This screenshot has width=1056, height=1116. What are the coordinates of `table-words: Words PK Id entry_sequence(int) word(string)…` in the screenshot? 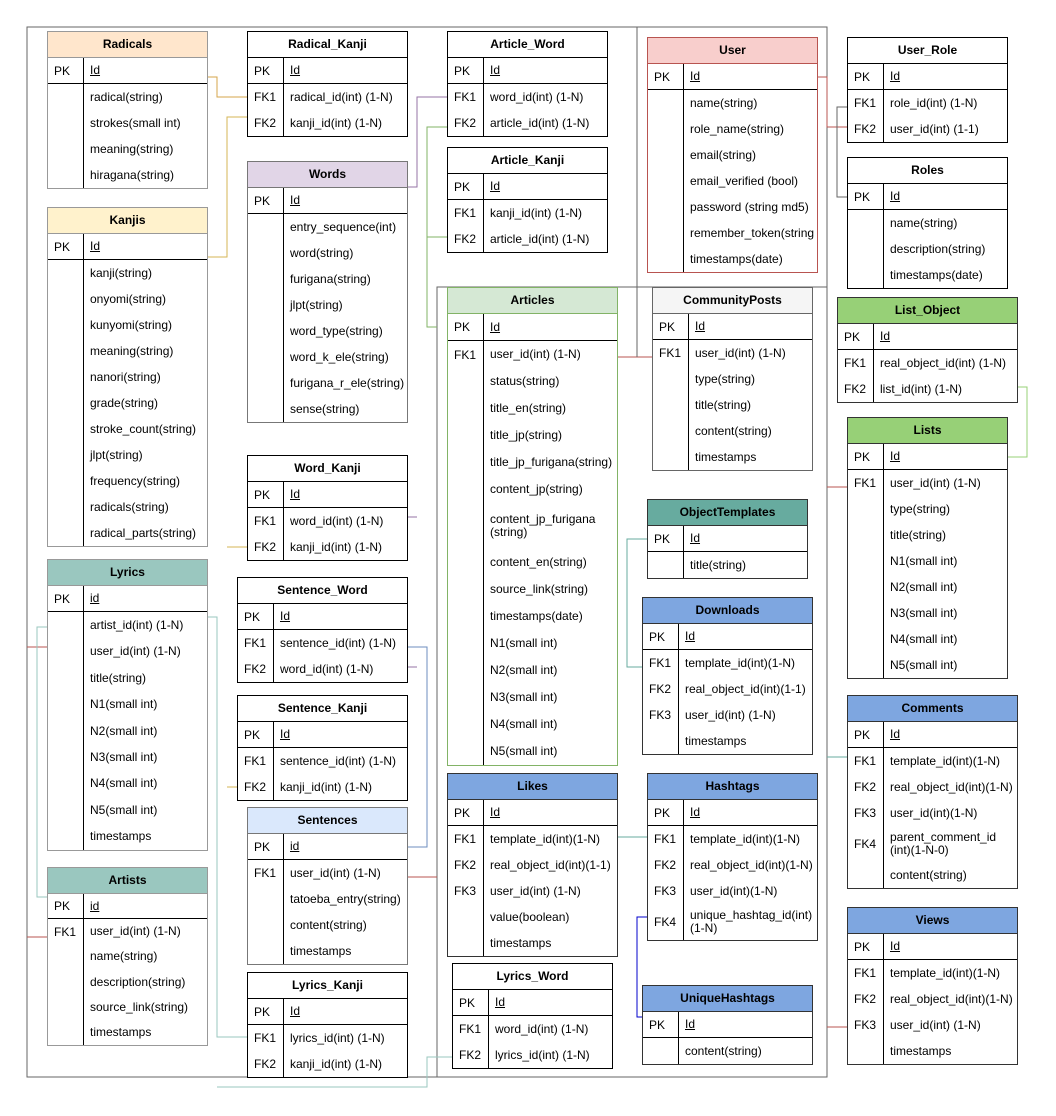 It's located at (327, 292).